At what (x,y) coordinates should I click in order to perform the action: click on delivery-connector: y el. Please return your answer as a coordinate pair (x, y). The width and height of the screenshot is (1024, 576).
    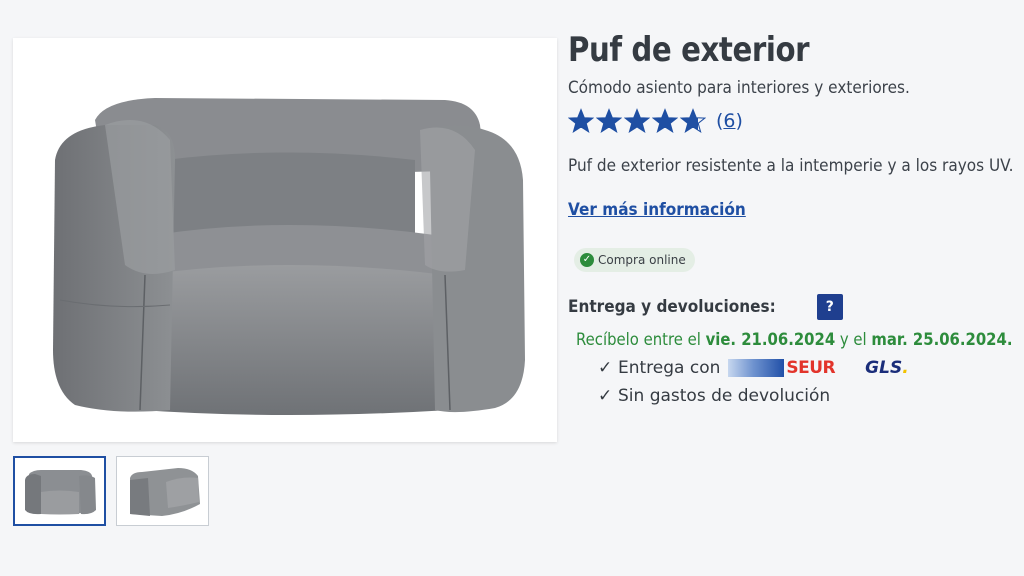
    Looking at the image, I should click on (853, 339).